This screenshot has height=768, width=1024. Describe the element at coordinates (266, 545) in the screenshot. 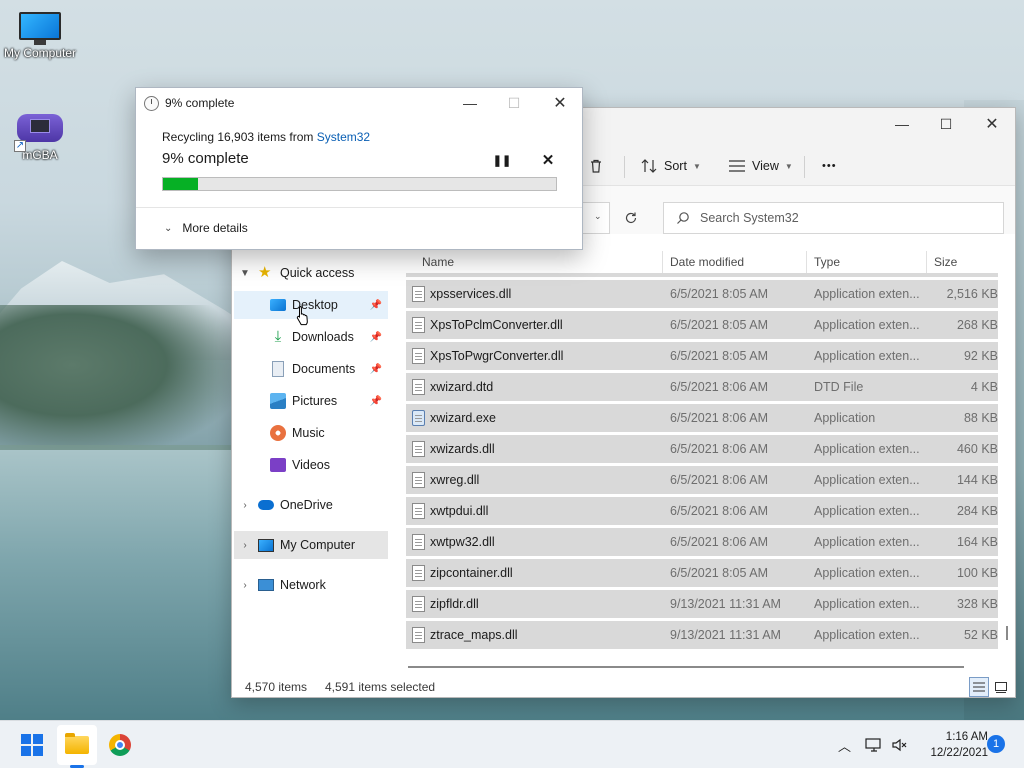

I see `computer-icon` at that location.